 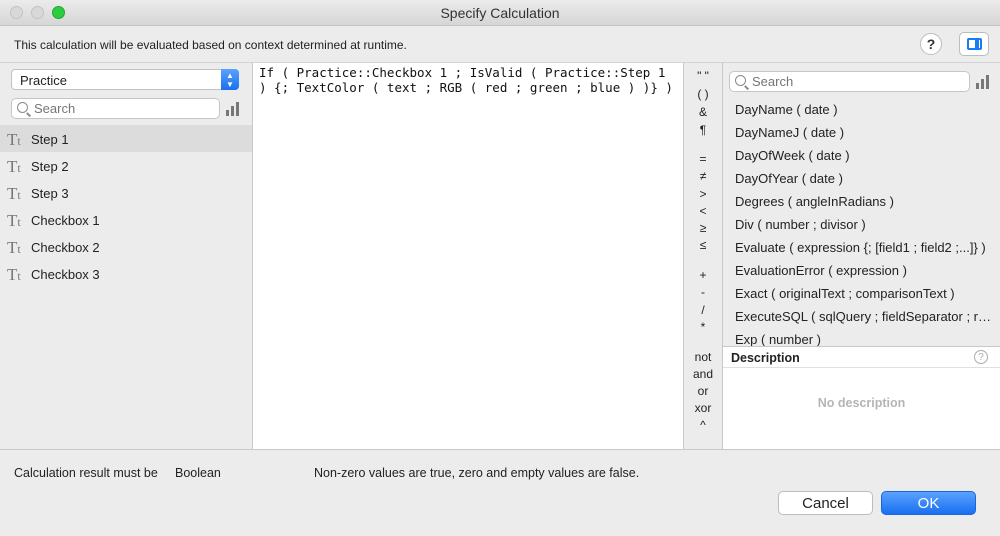 I want to click on sort-fields-icon, so click(x=234, y=109).